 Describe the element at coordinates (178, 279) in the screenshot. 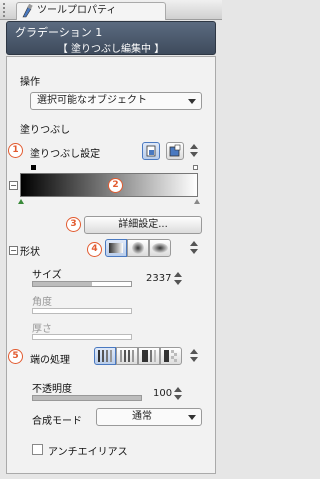

I see `size-spinner` at that location.